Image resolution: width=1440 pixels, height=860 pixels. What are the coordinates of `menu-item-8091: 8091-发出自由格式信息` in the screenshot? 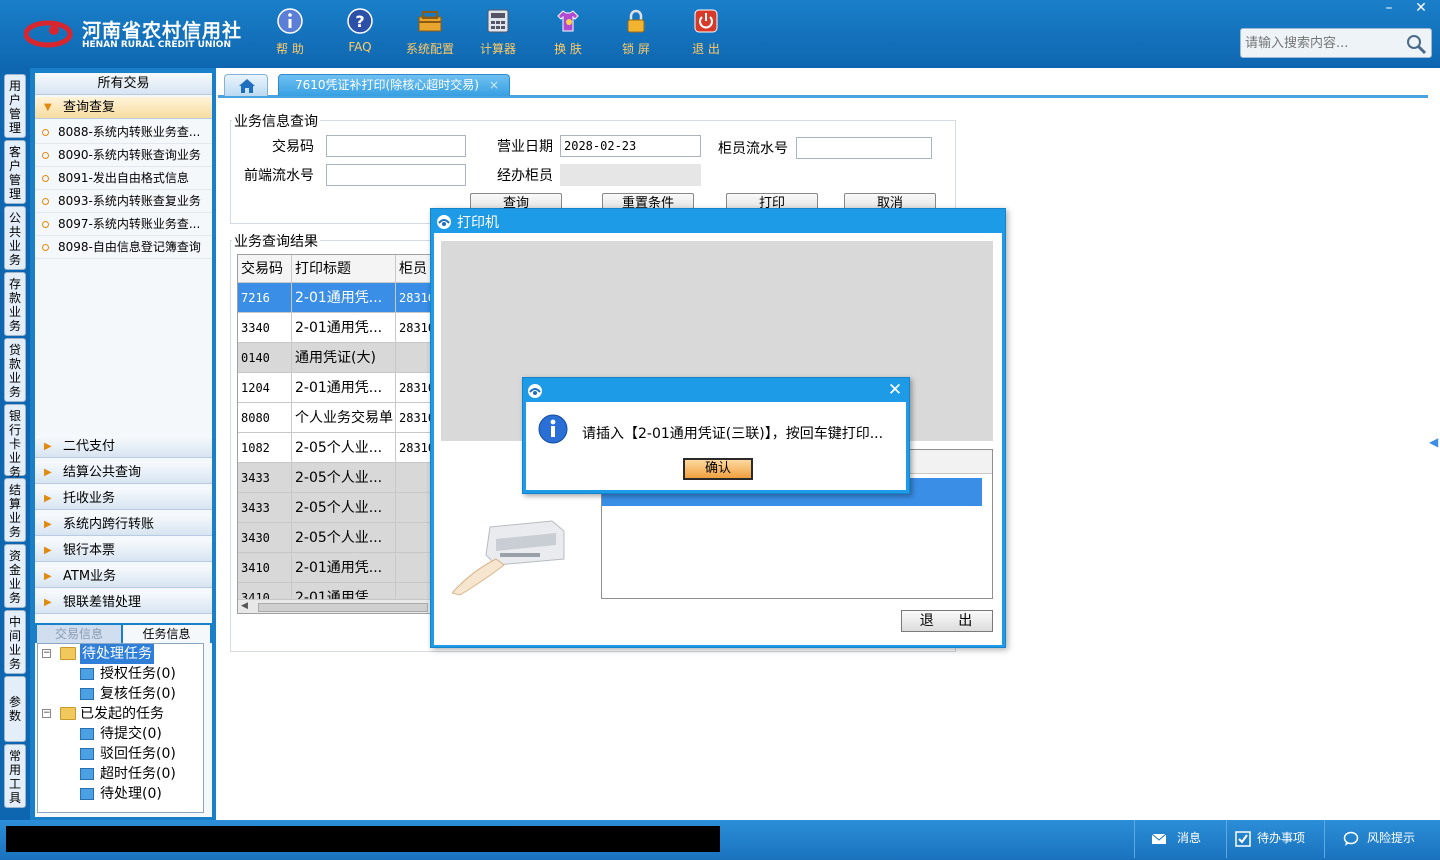 It's located at (123, 178).